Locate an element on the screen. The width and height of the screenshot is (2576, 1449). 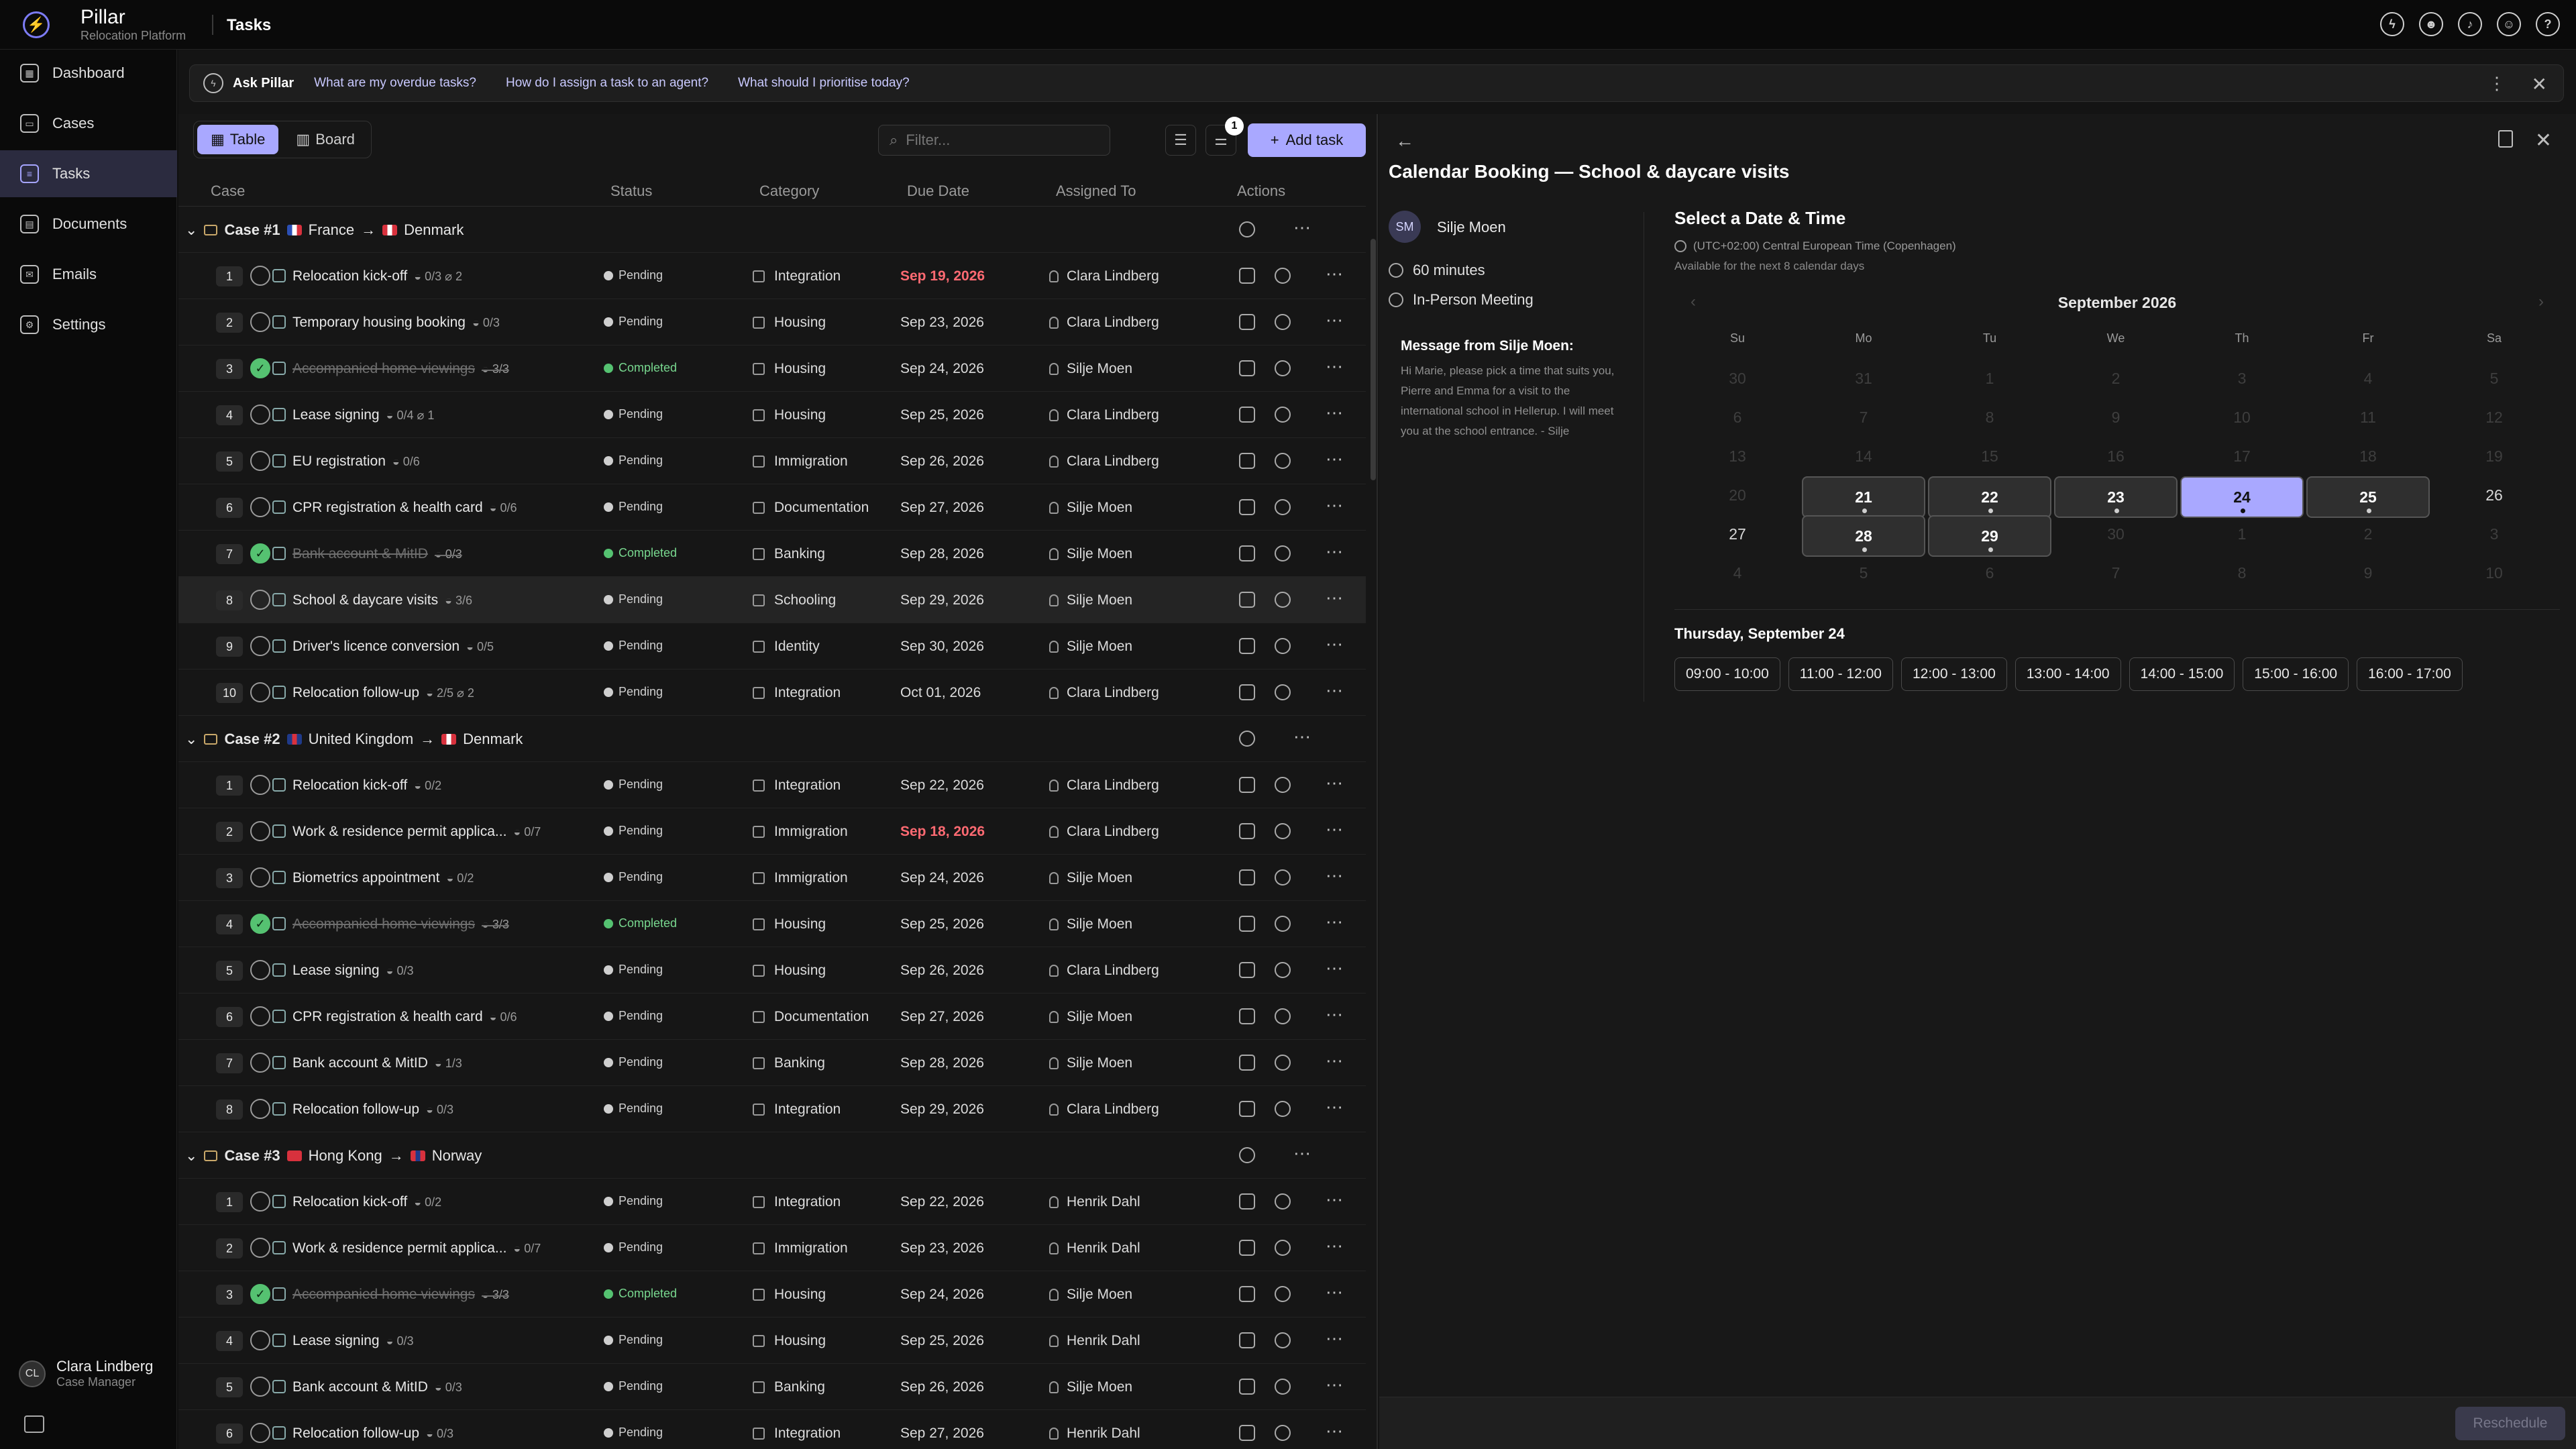
calendar-day: 25 is located at coordinates (2368, 497).